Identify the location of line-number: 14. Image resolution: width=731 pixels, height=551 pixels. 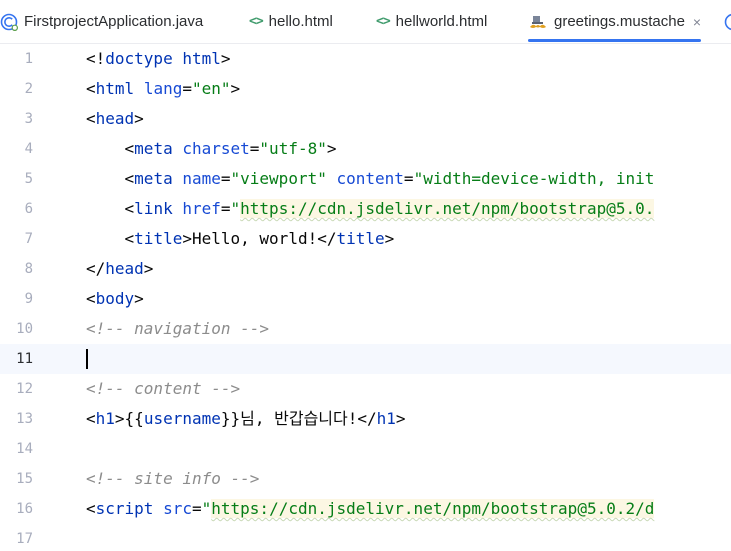
(16, 449).